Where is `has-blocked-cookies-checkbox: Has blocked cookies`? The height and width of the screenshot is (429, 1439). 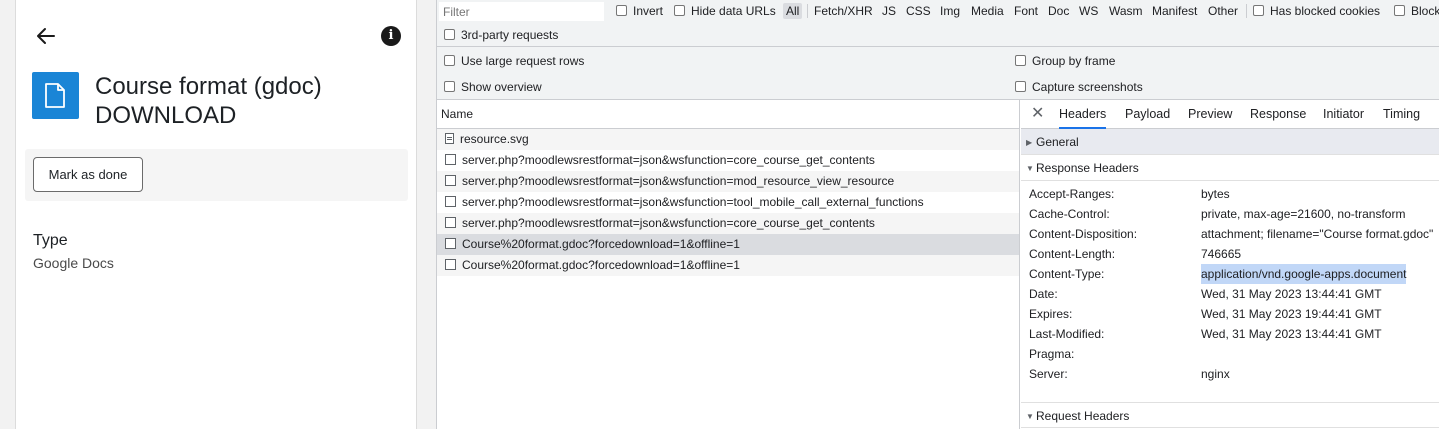
has-blocked-cookies-checkbox: Has blocked cookies is located at coordinates (1316, 11).